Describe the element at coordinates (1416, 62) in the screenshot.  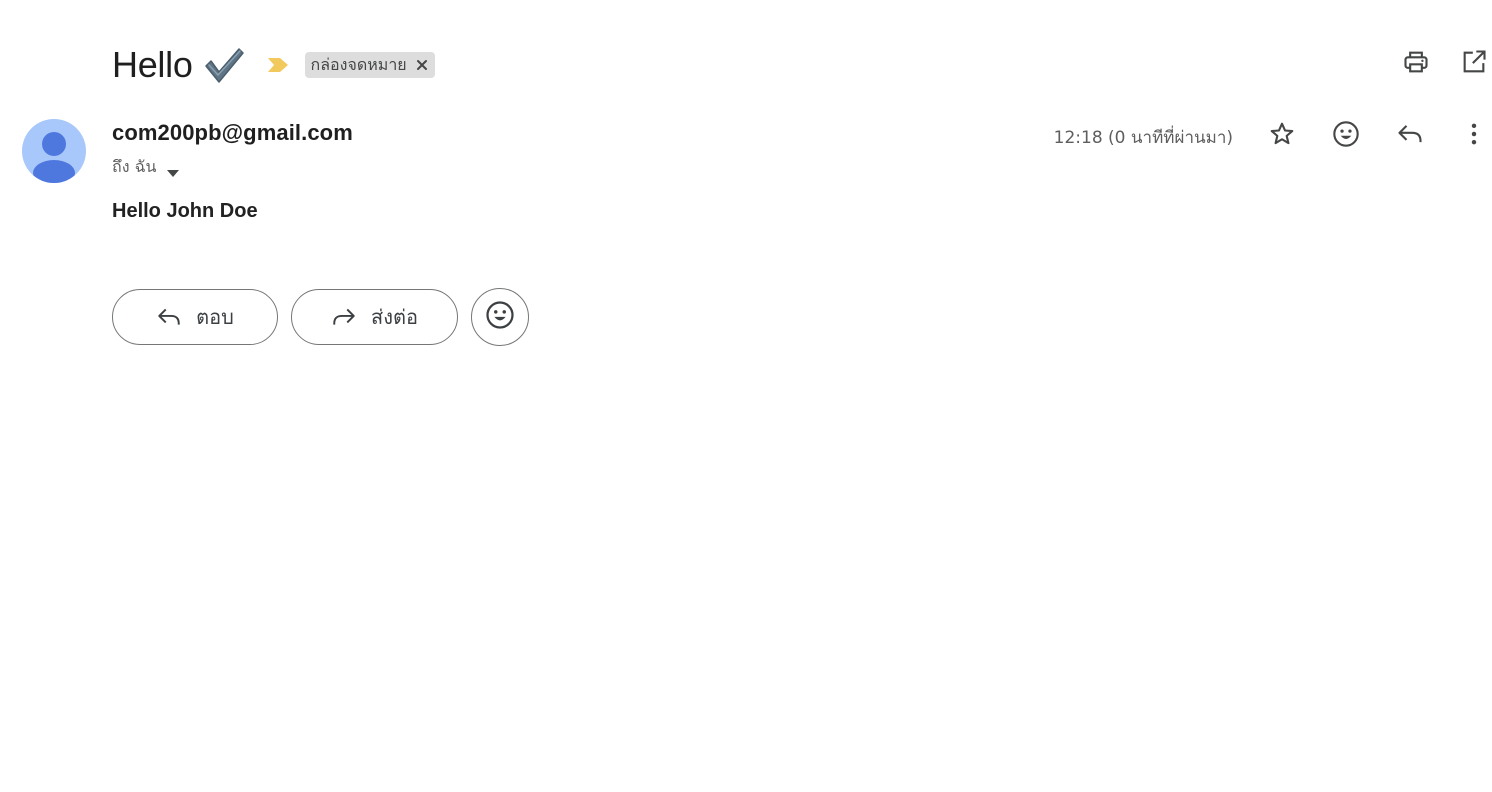
I see `print-icon` at that location.